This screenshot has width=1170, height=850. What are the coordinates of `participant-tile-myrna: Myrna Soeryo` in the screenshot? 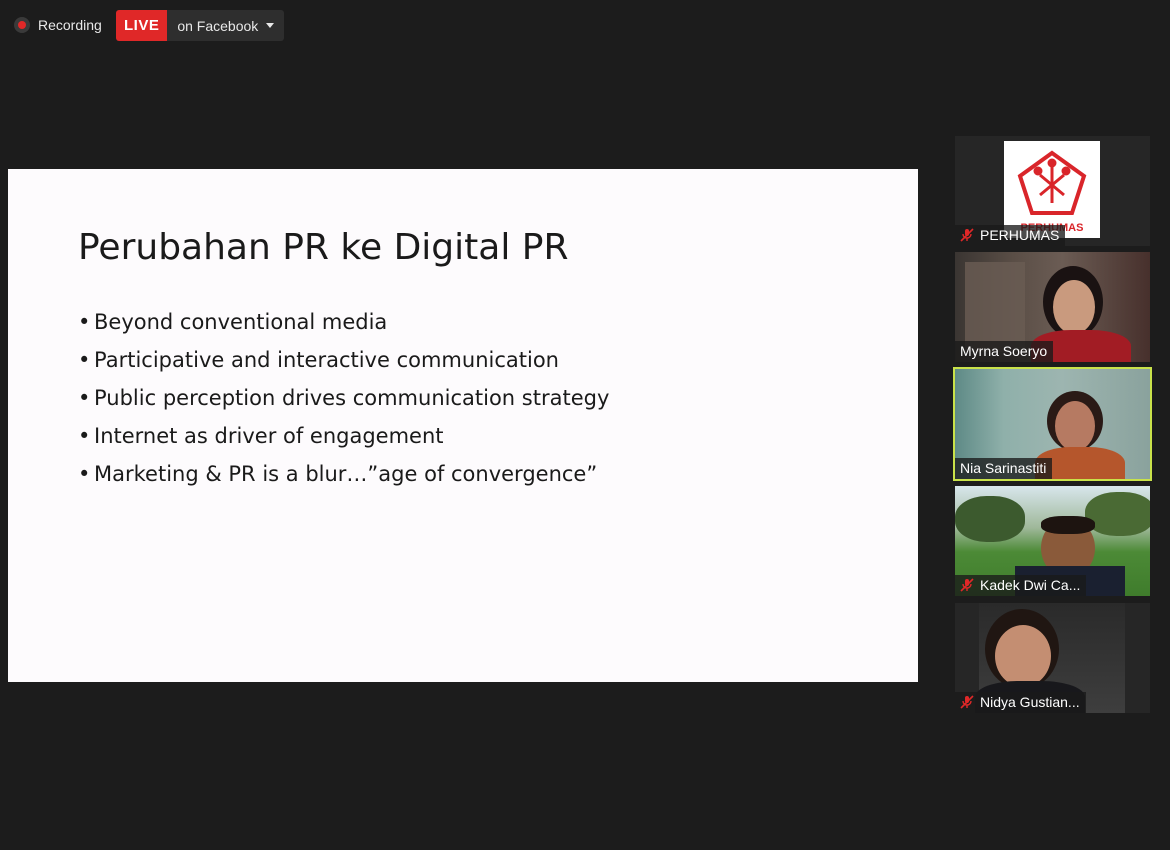 It's located at (1052, 307).